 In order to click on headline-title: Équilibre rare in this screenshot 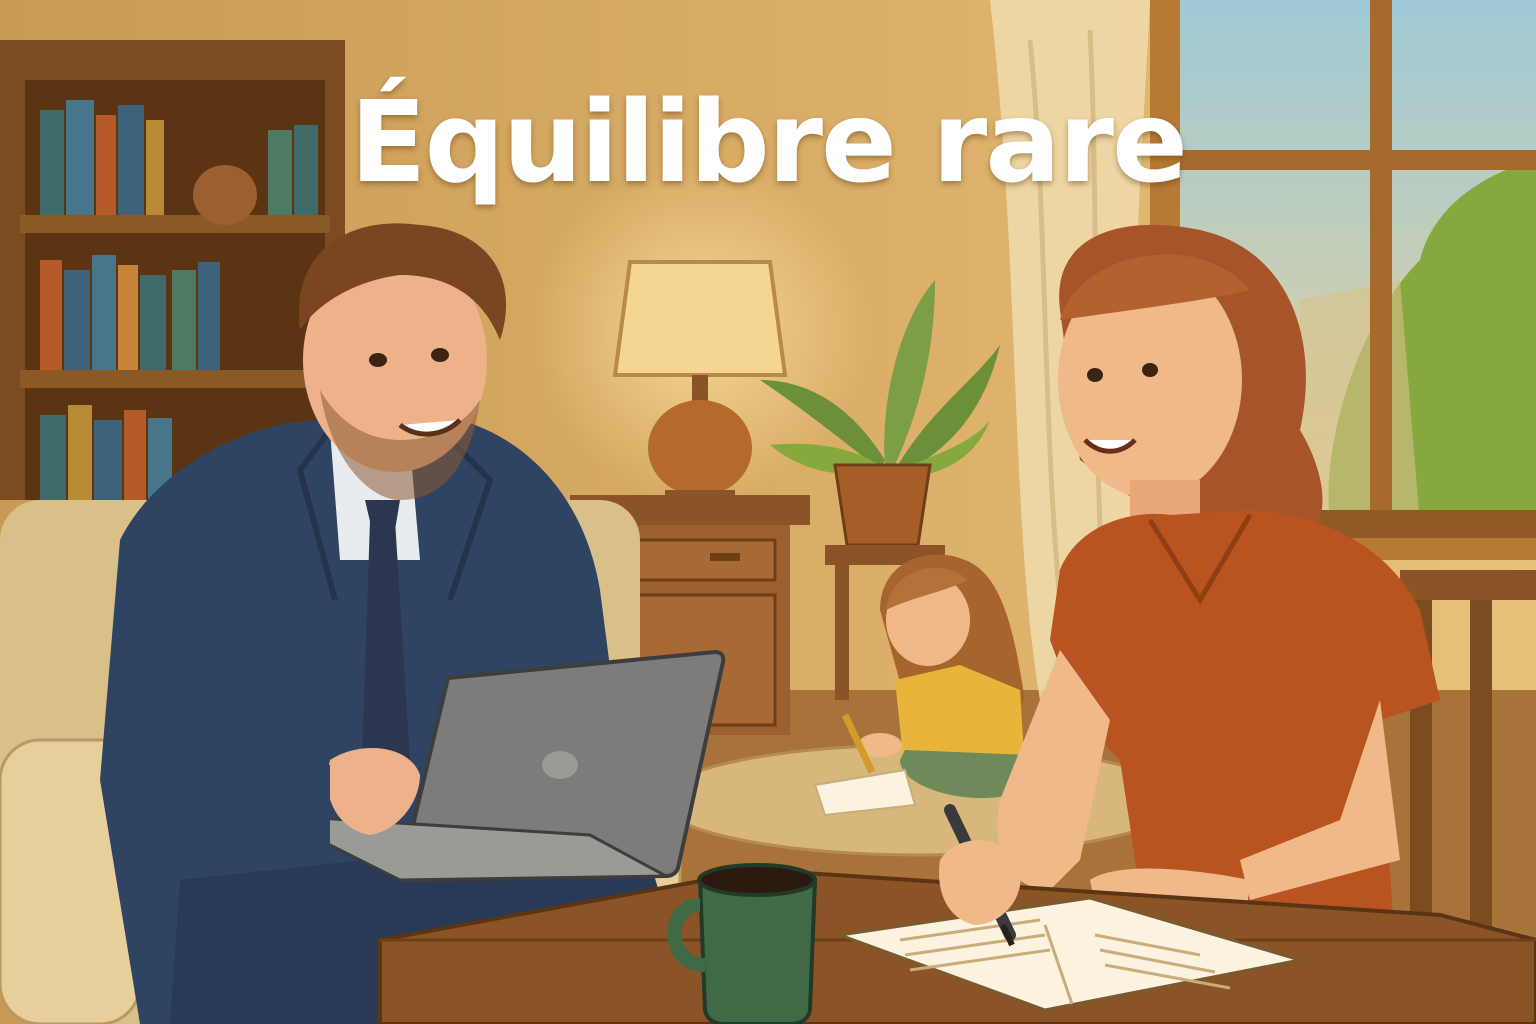, I will do `click(769, 143)`.